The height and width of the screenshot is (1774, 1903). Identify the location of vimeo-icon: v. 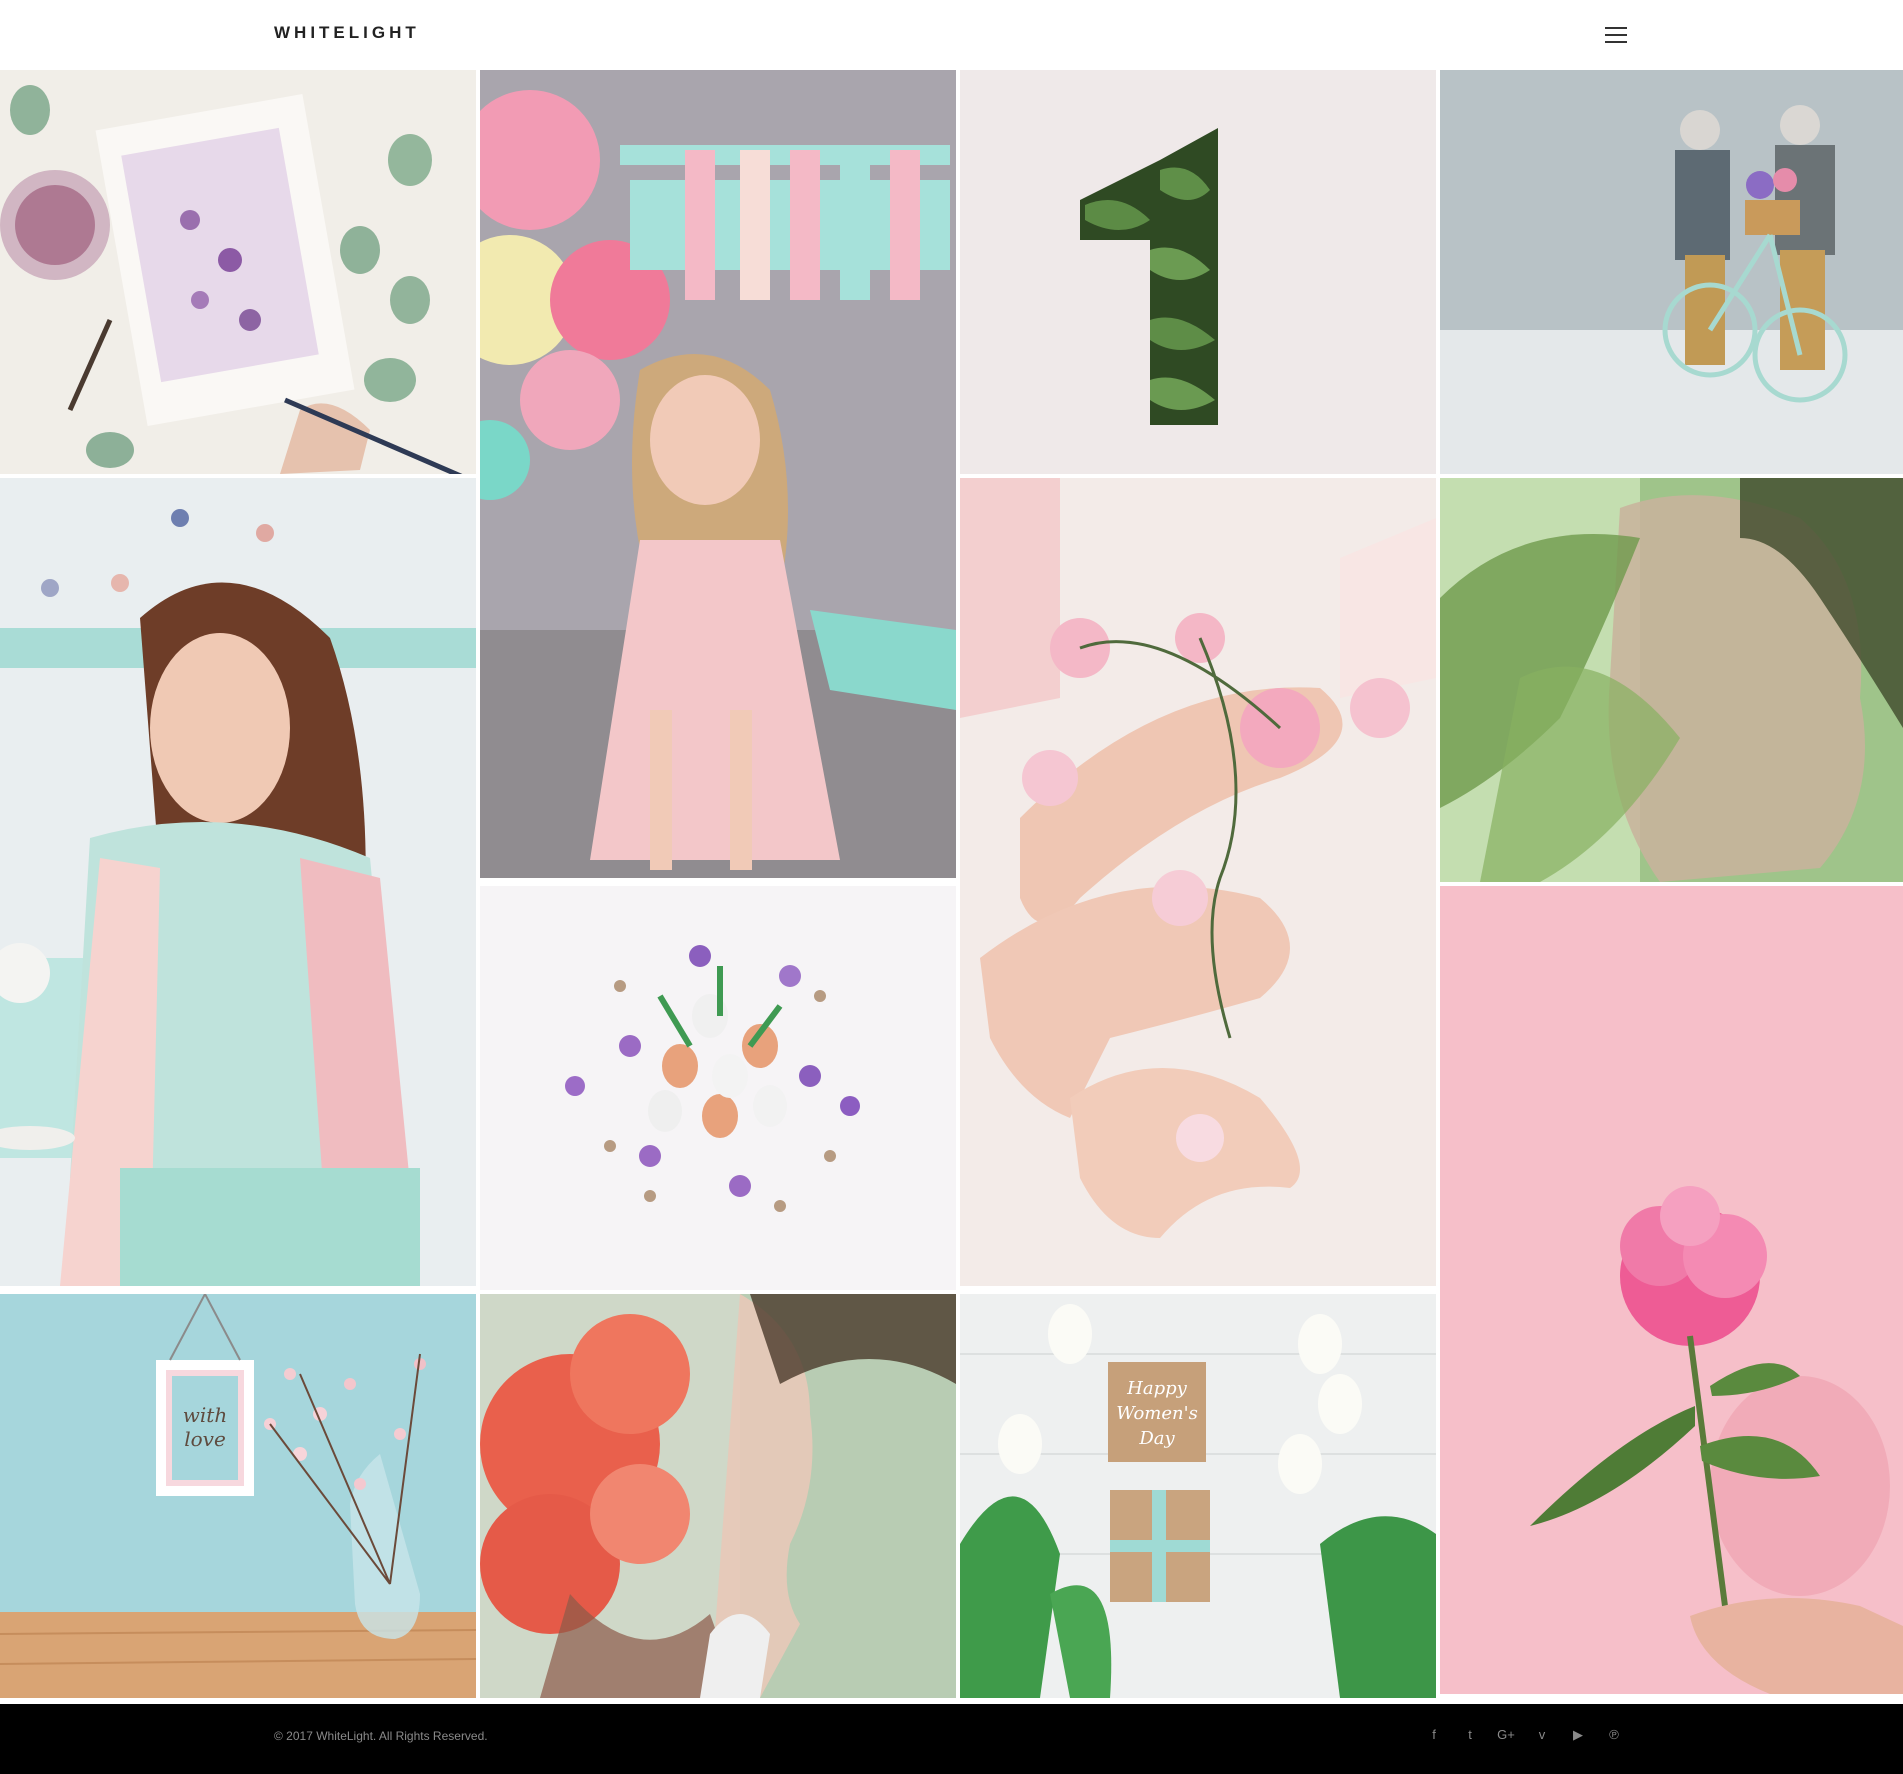
(1542, 1735).